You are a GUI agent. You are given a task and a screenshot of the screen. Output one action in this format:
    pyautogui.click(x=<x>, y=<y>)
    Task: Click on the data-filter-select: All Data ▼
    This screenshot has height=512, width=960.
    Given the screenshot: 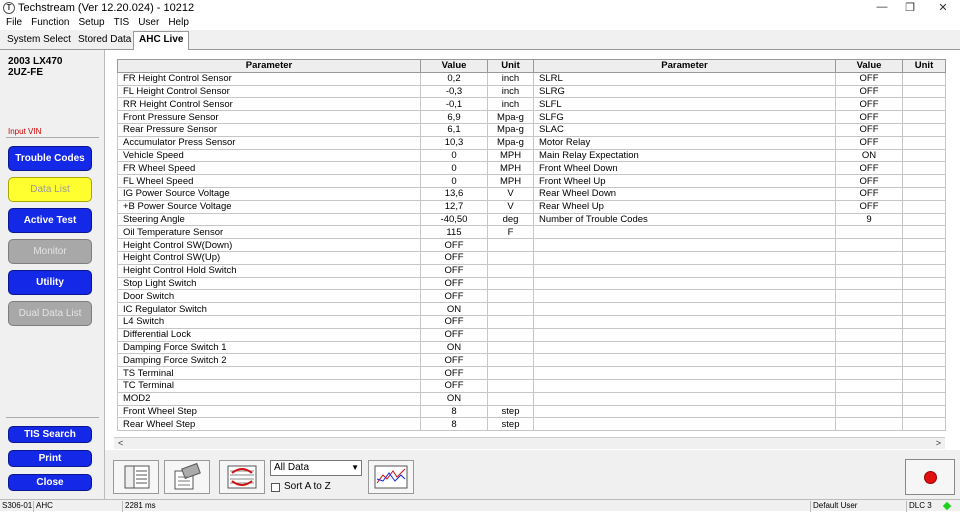 What is the action you would take?
    pyautogui.click(x=316, y=468)
    